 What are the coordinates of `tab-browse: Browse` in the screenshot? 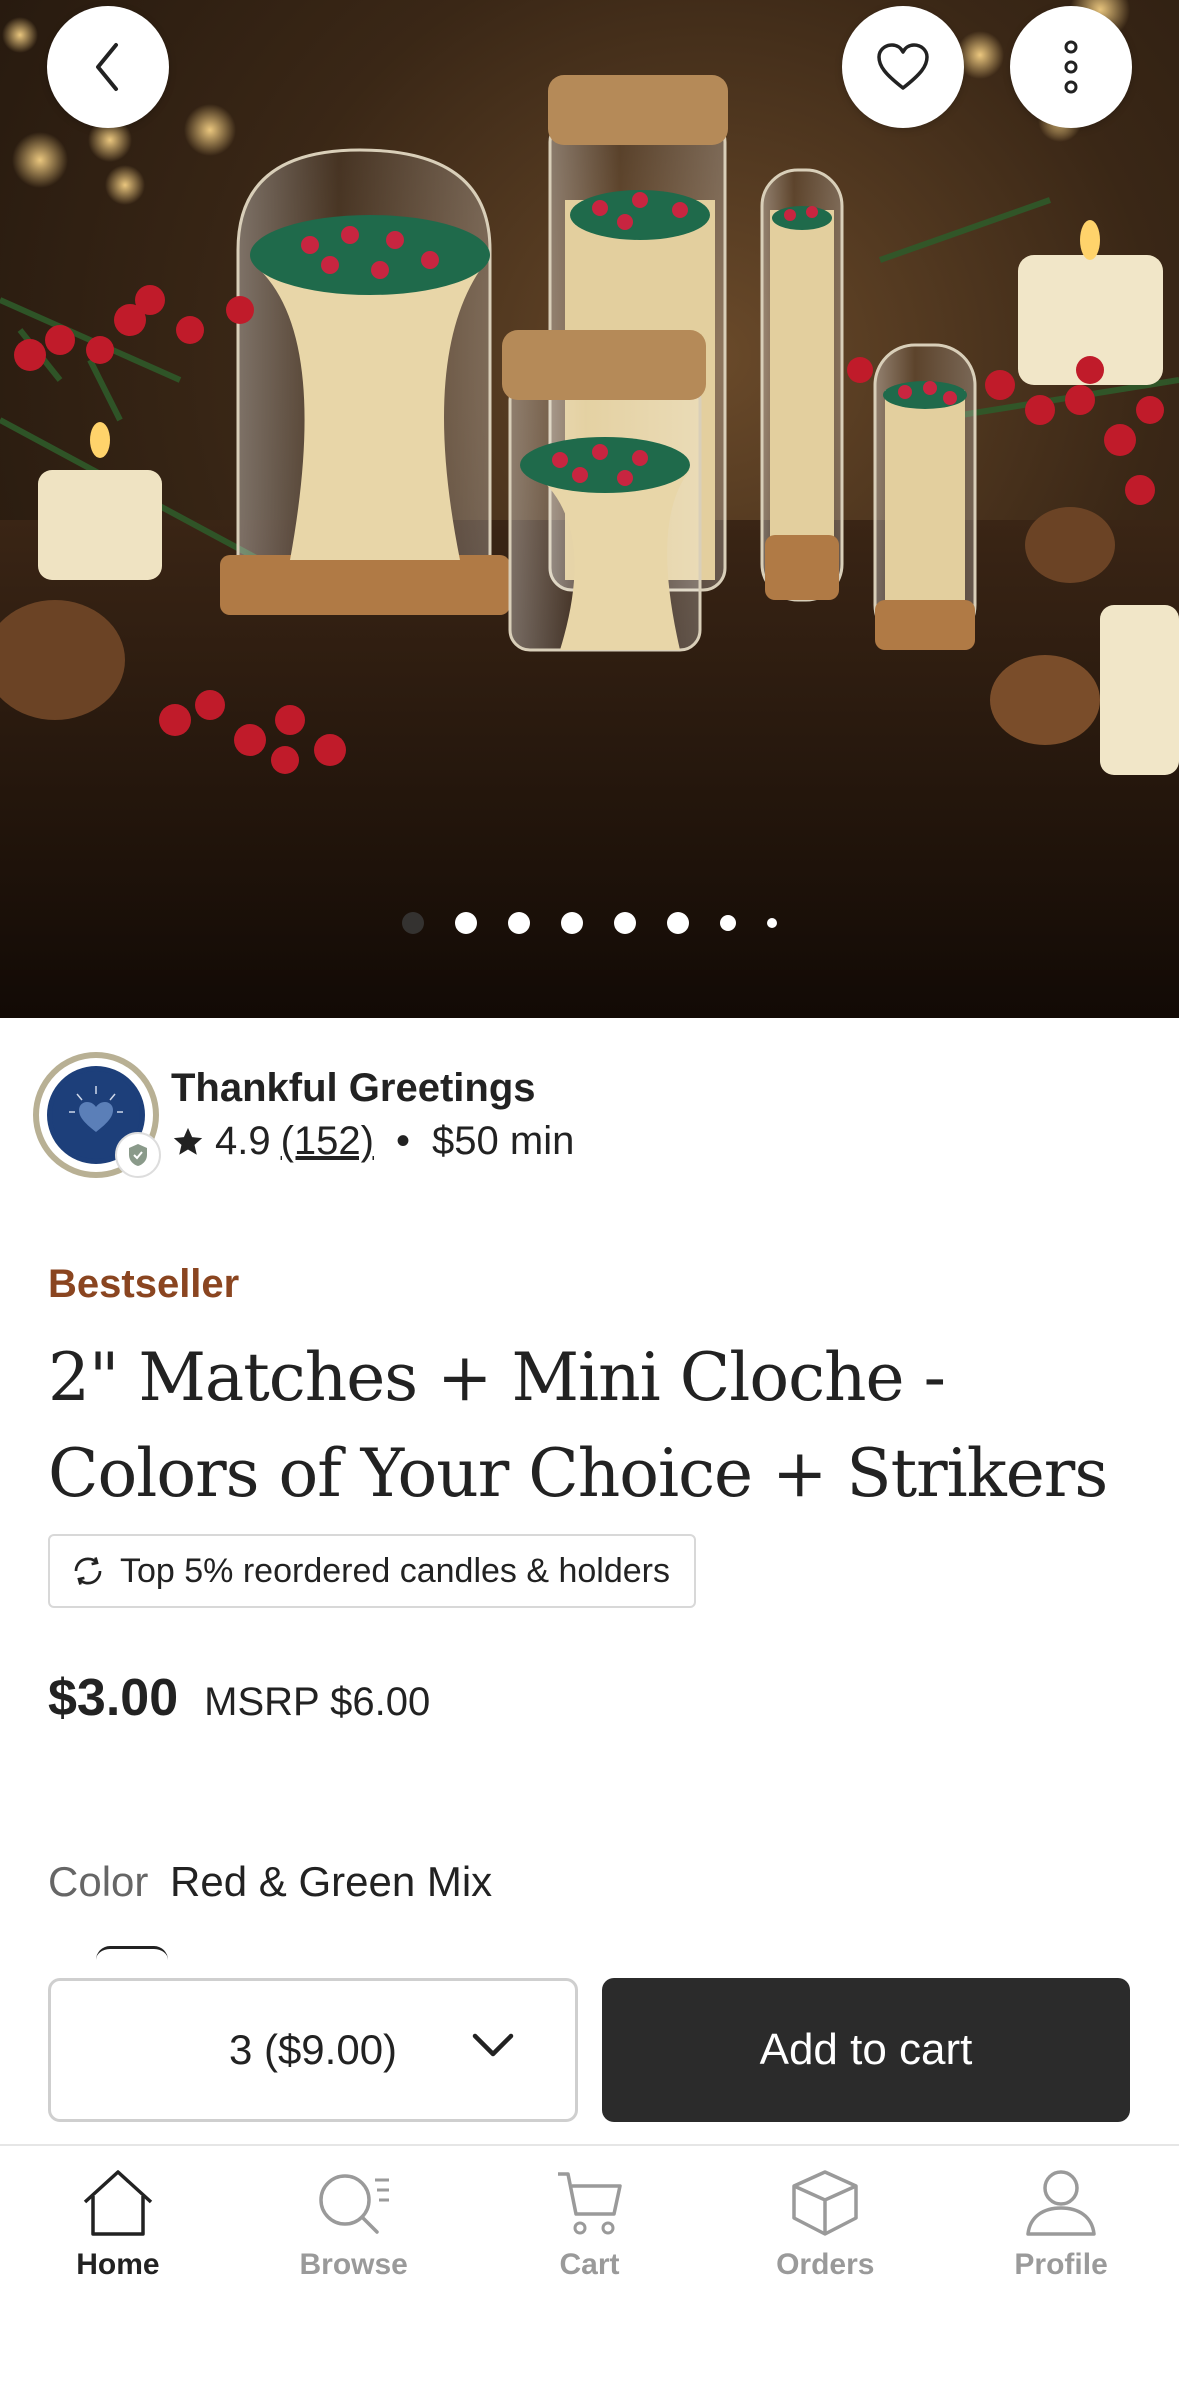 It's located at (354, 2271).